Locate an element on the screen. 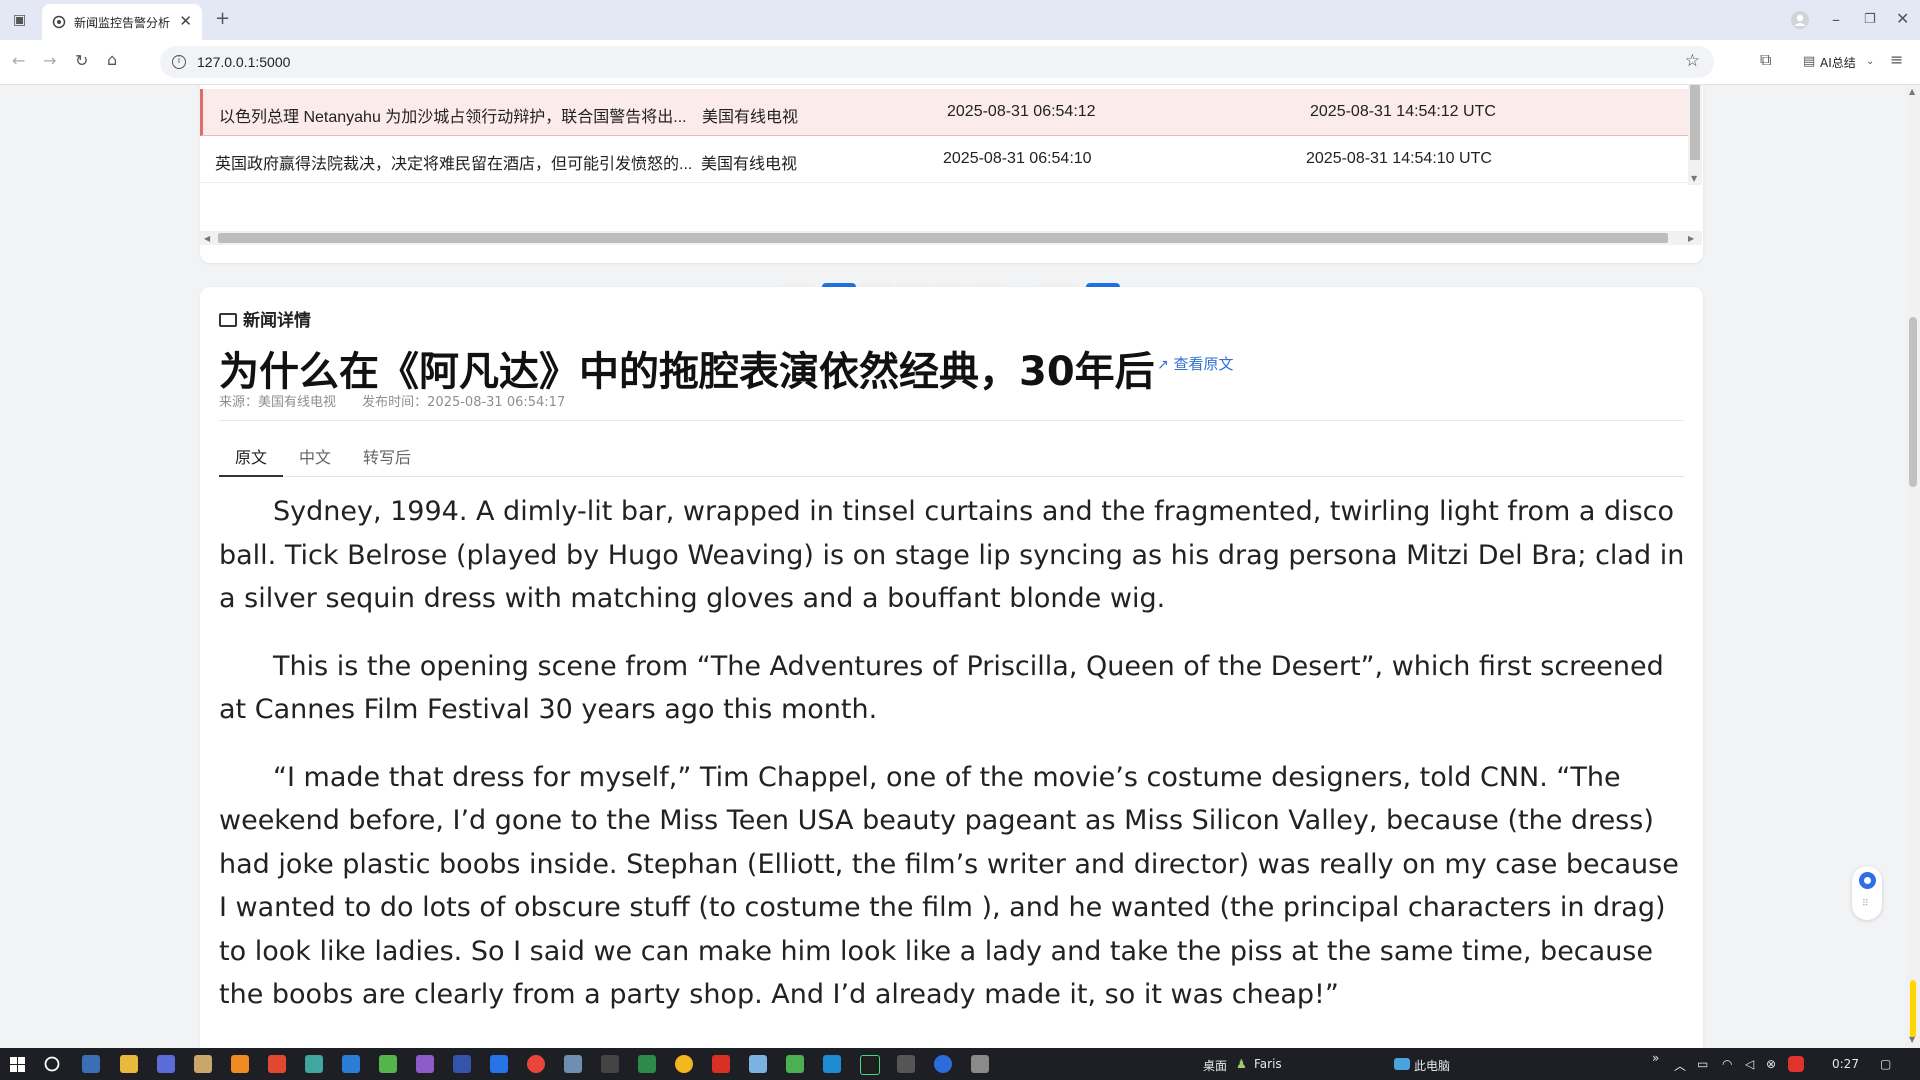 This screenshot has height=1080, width=1920. scroll-right-arrow-icon: ▶ is located at coordinates (1691, 238).